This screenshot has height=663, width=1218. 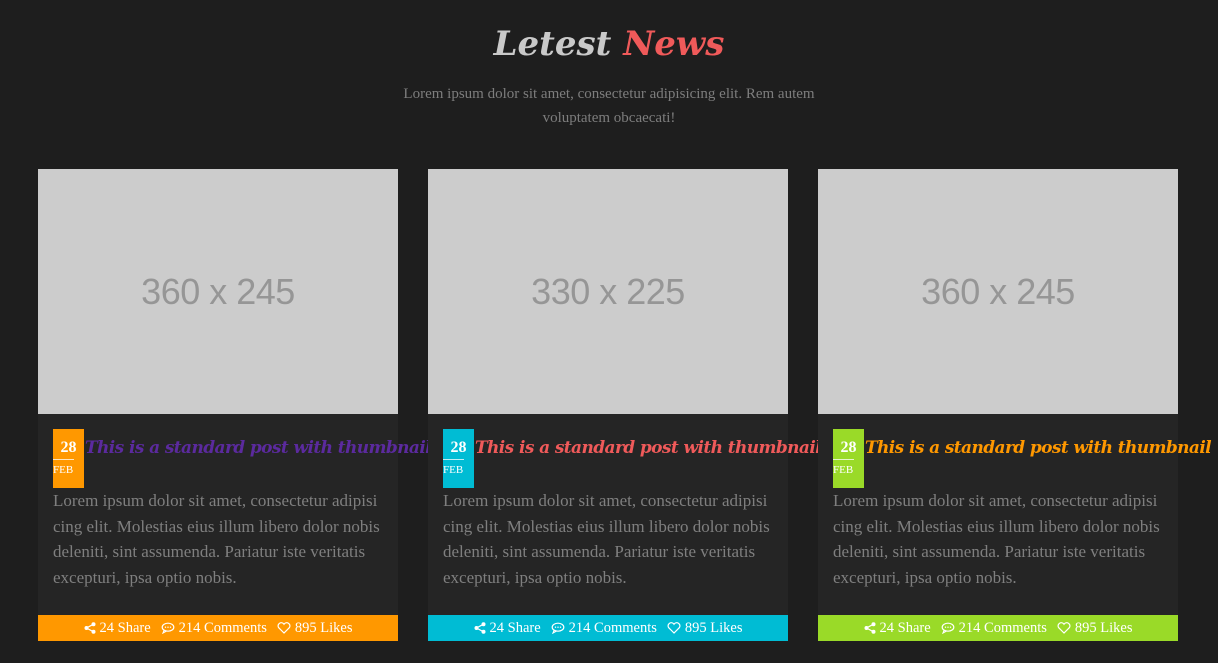 What do you see at coordinates (674, 44) in the screenshot?
I see `section-title-part2: News` at bounding box center [674, 44].